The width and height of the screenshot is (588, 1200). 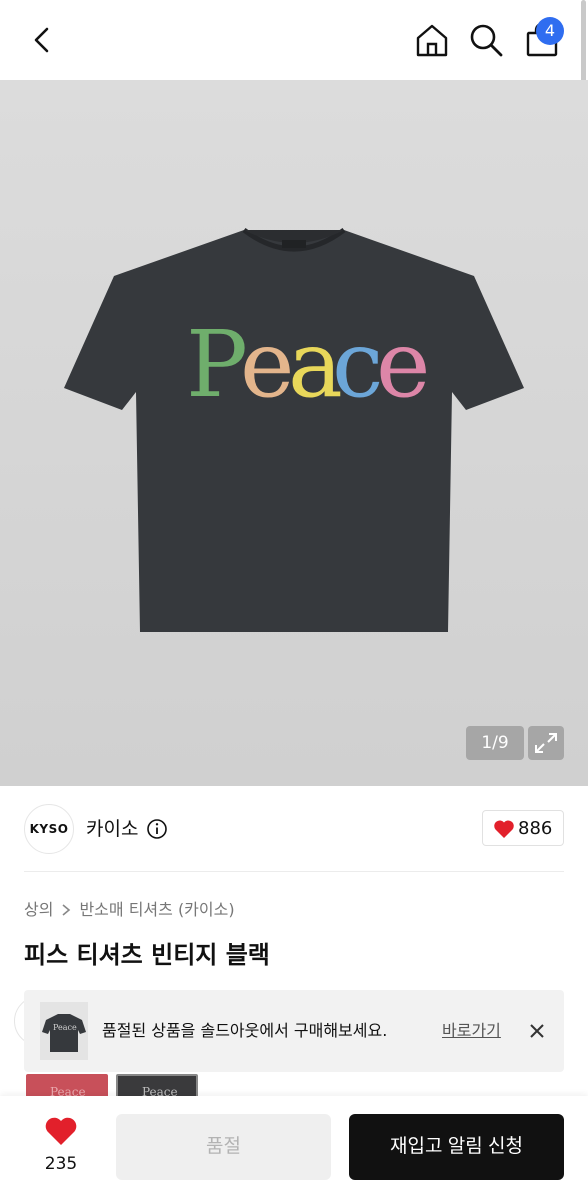 I want to click on product-title: 피스 티셔츠 빈티지 블랙, so click(x=147, y=955).